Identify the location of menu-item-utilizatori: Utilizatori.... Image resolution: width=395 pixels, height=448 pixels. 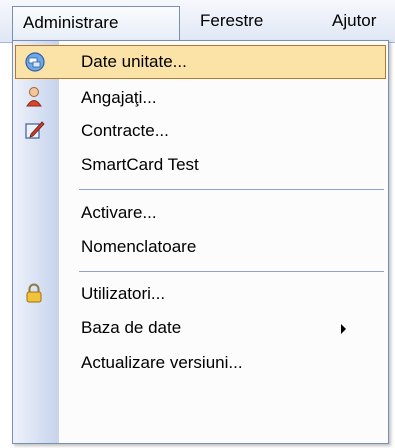
(200, 294).